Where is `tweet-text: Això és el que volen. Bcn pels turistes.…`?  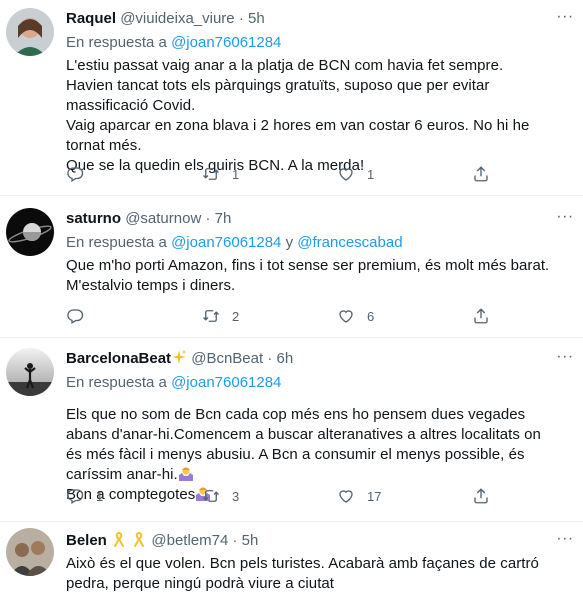 tweet-text: Això és el que volen. Bcn pels turistes.… is located at coordinates (309, 573).